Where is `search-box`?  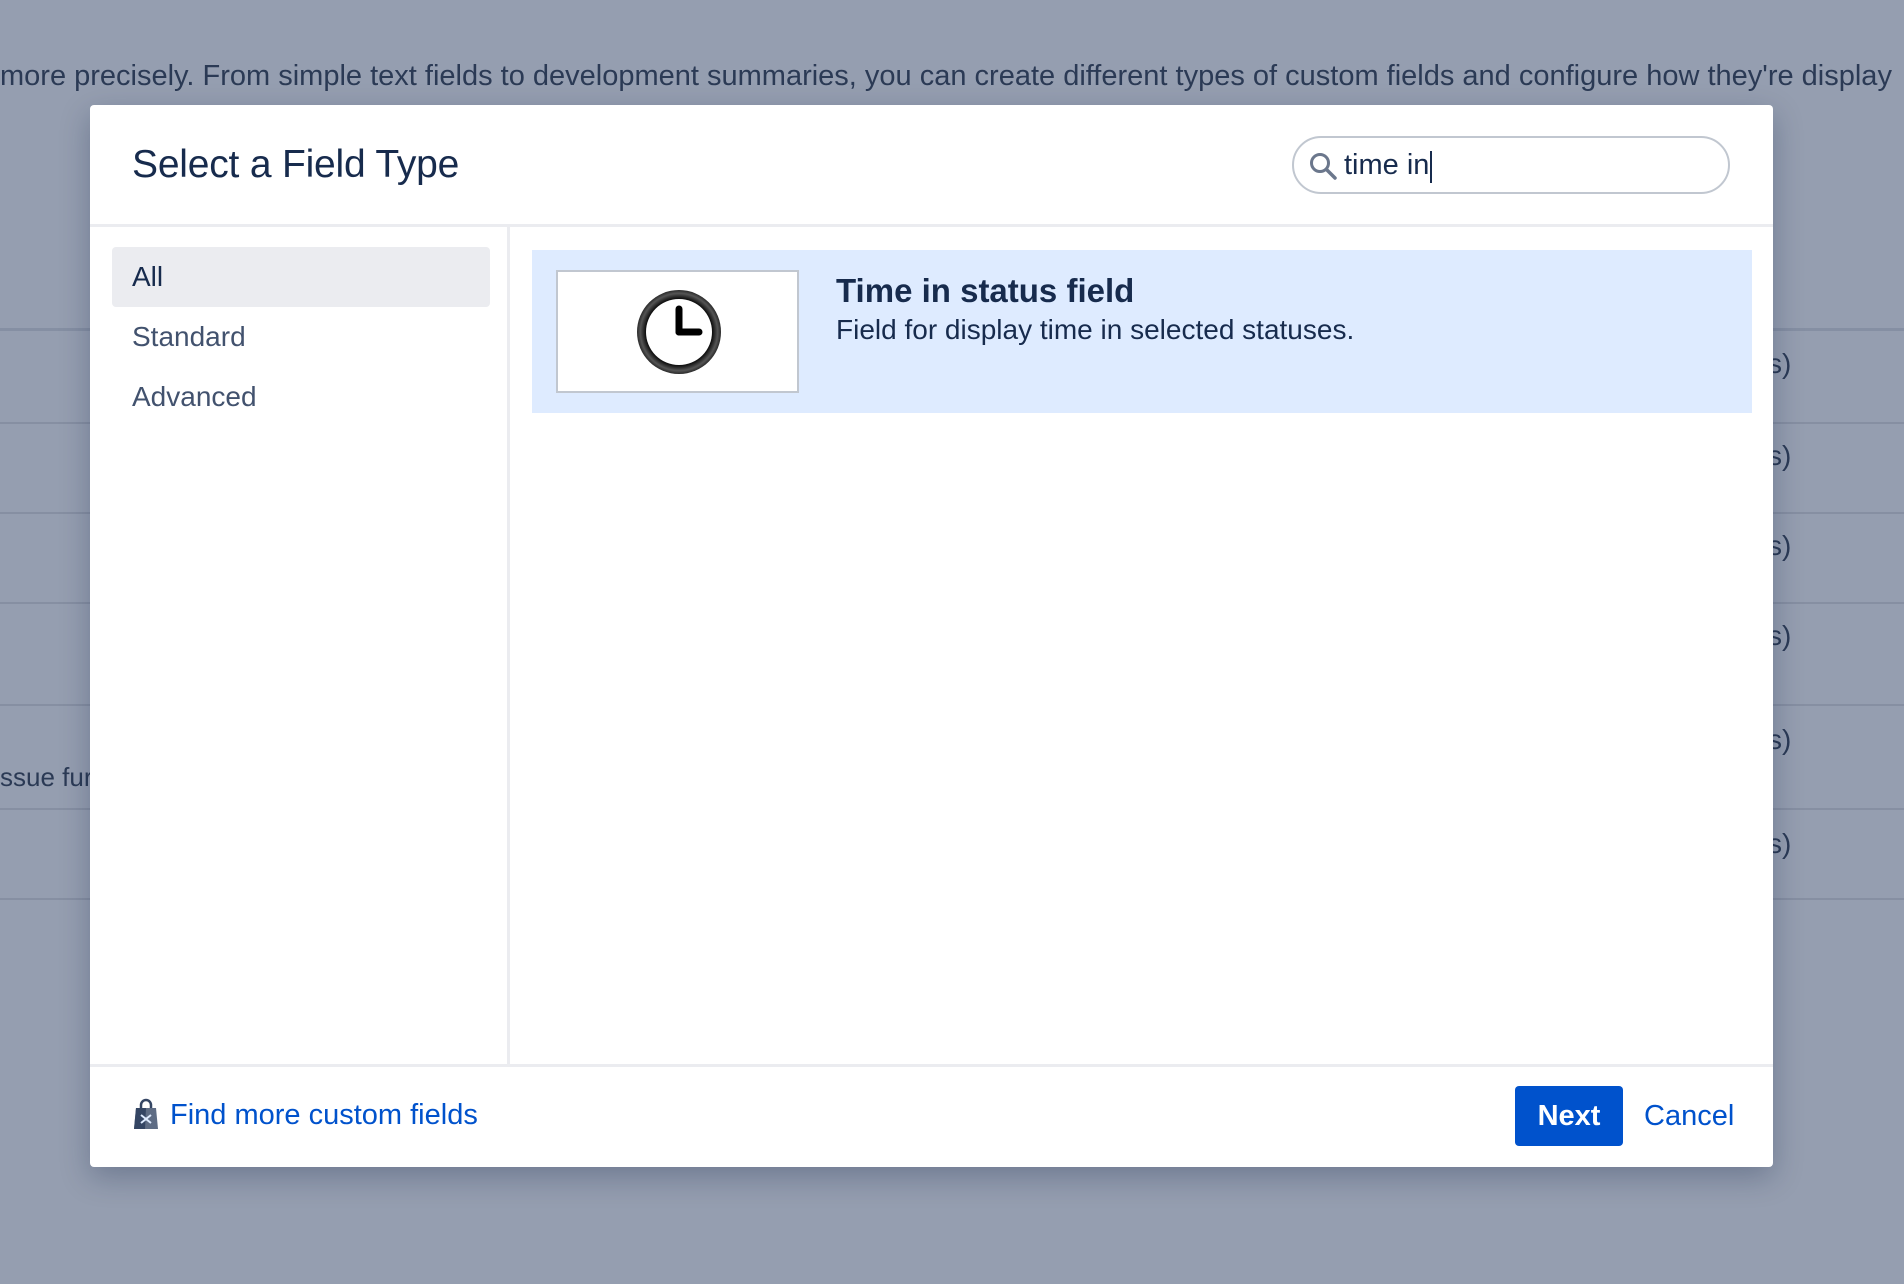 search-box is located at coordinates (1511, 165).